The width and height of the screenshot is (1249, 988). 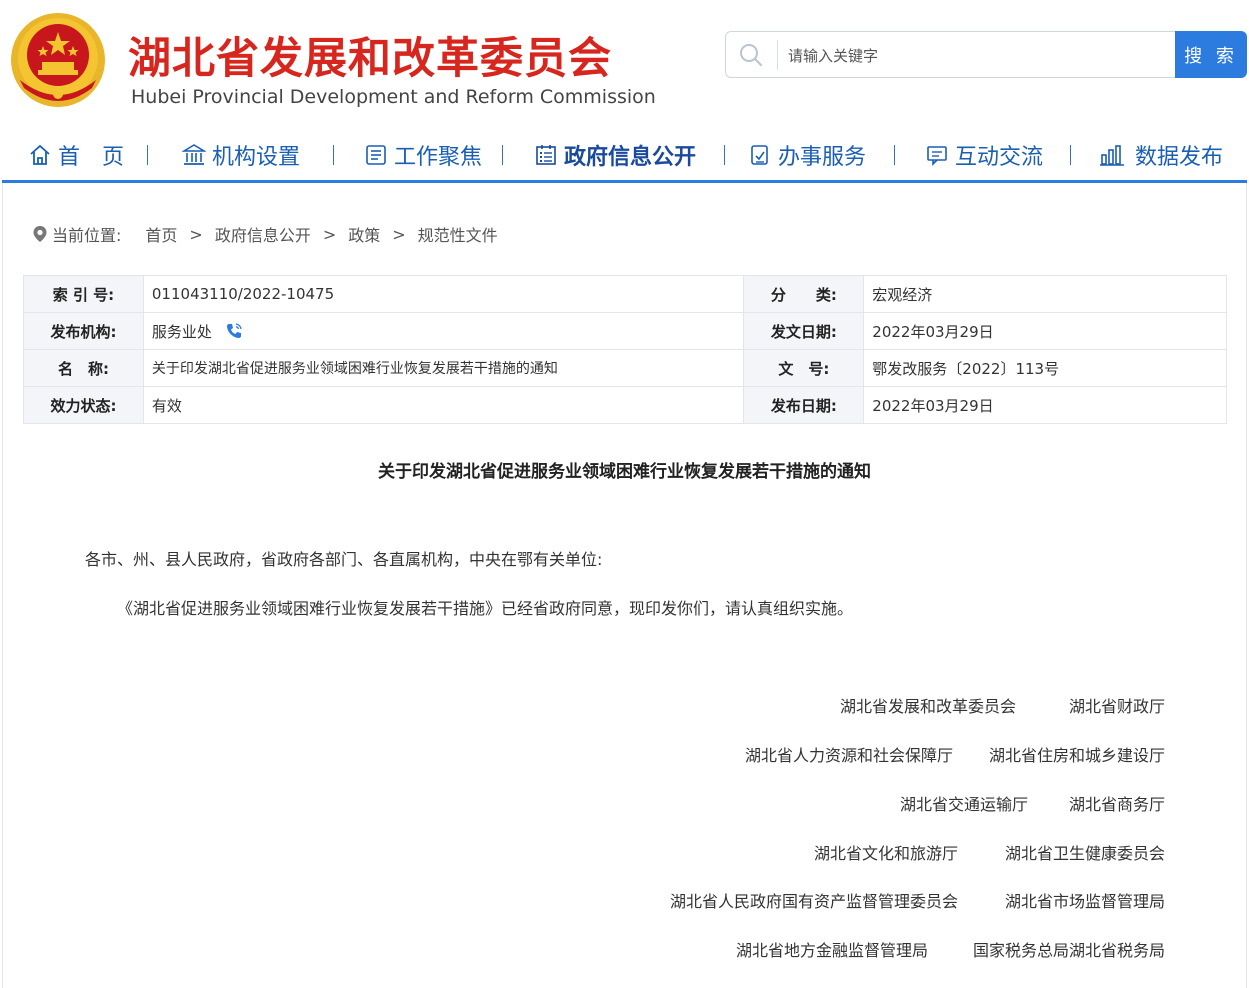 I want to click on site-title: 湖北省发展和改革委员会, so click(x=370, y=55).